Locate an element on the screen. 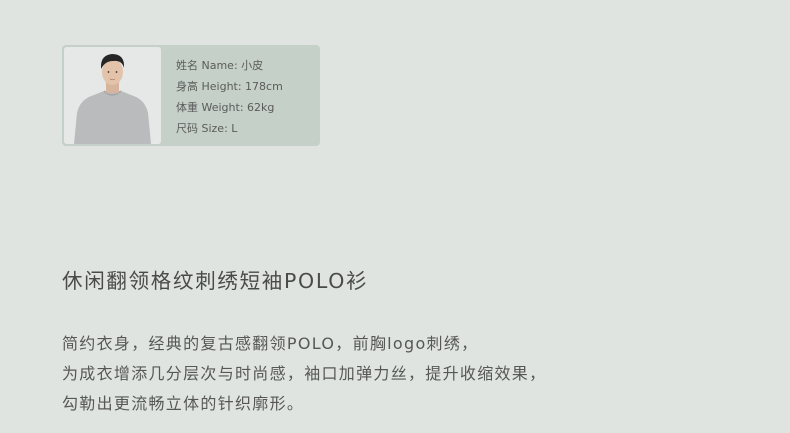 The width and height of the screenshot is (790, 433). product-title: 休闲翻领格纹刺绣短袖POLO衫 is located at coordinates (215, 281).